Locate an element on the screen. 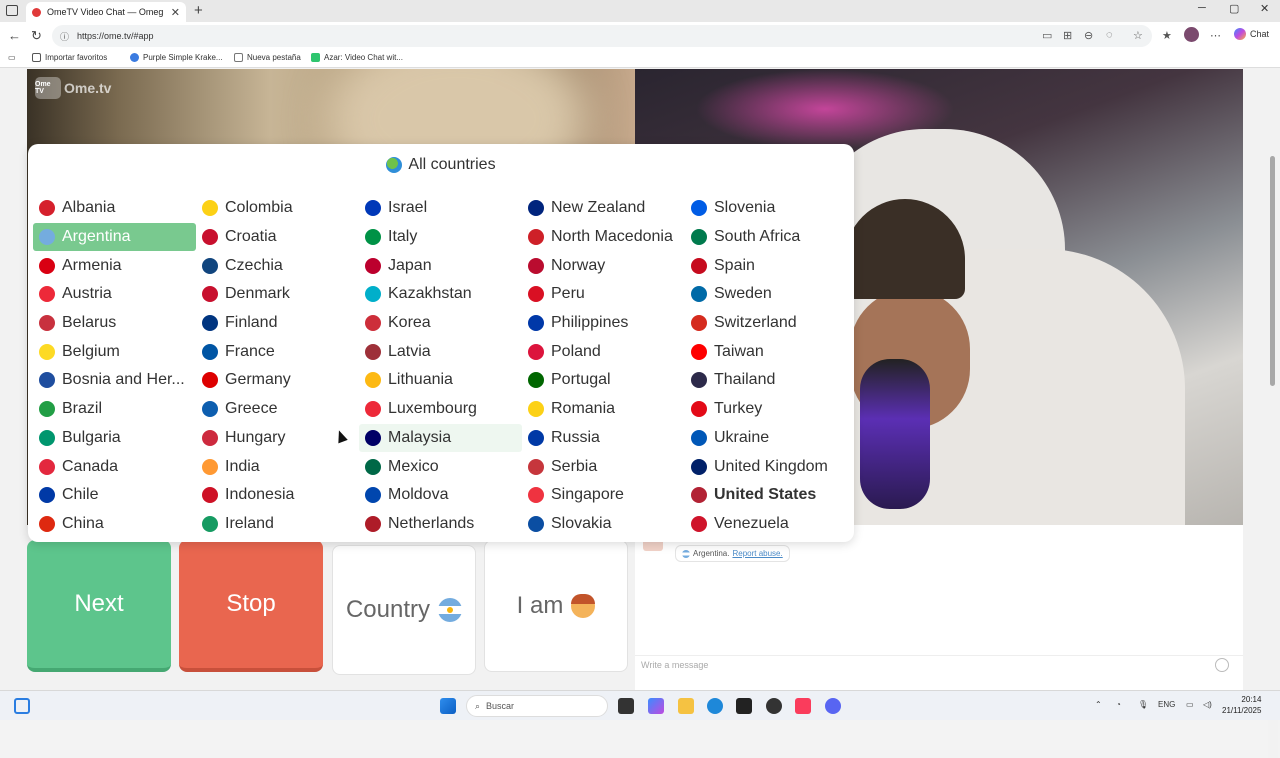  language-indicator: ENG is located at coordinates (1166, 704).